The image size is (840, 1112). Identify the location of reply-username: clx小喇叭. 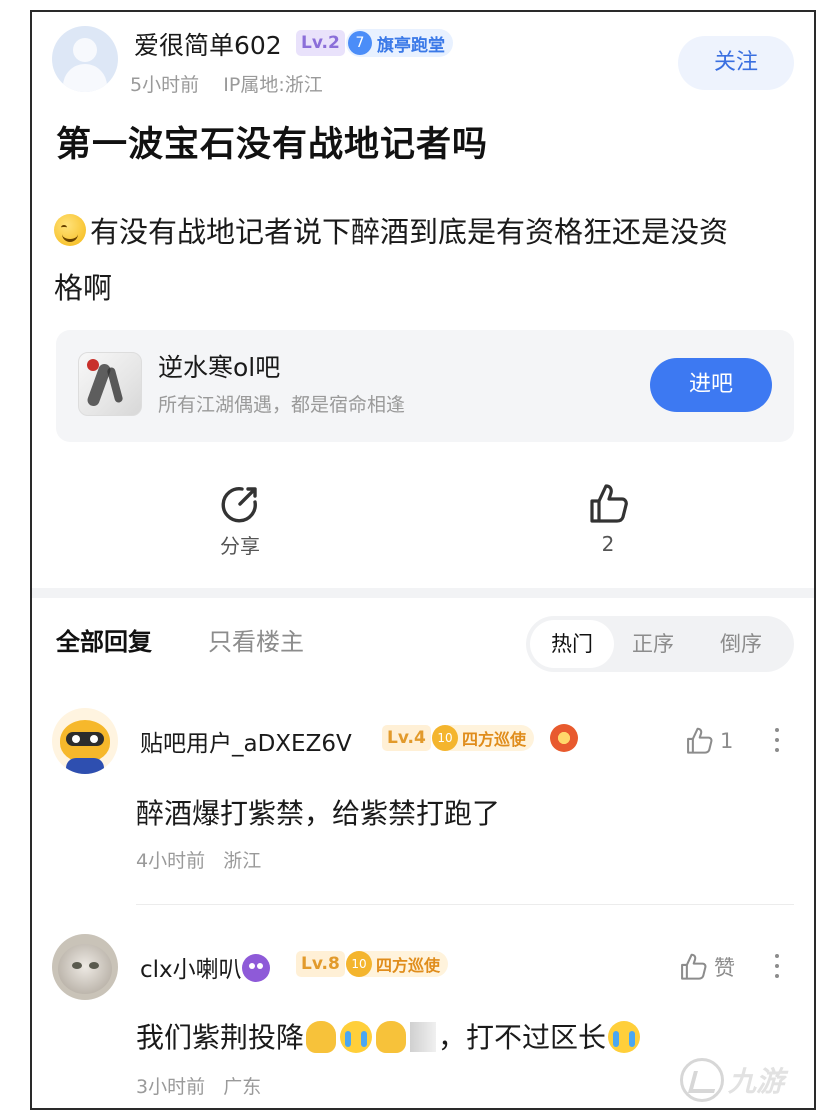
(205, 967).